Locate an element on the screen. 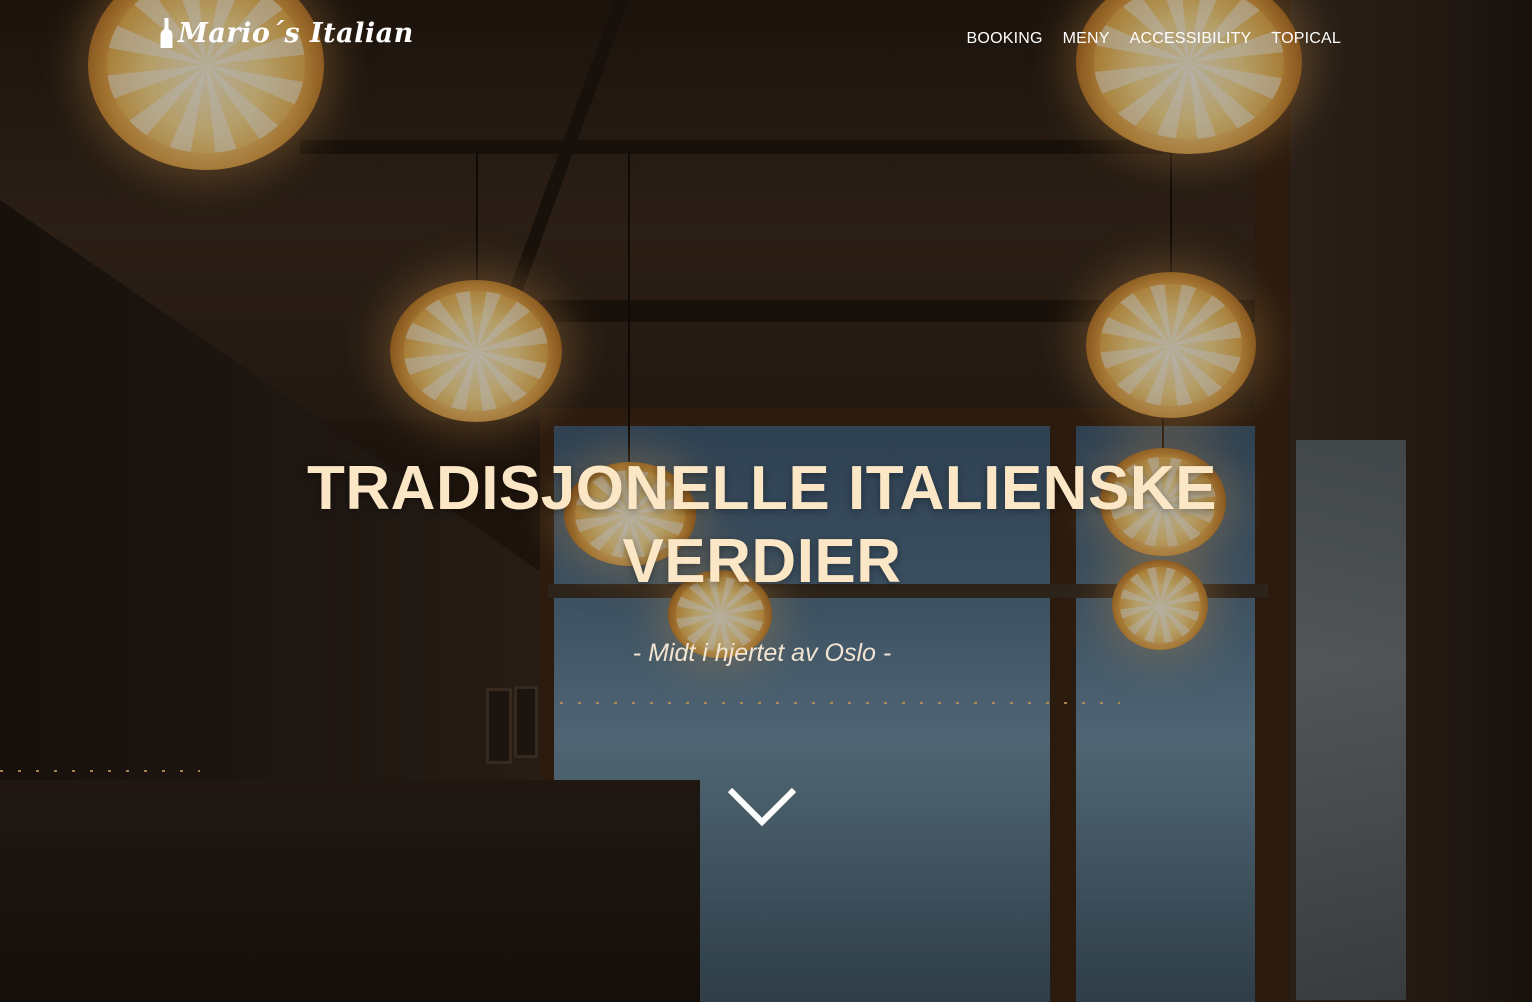 The image size is (1532, 1002). nav-booking: BOOKING is located at coordinates (1005, 39).